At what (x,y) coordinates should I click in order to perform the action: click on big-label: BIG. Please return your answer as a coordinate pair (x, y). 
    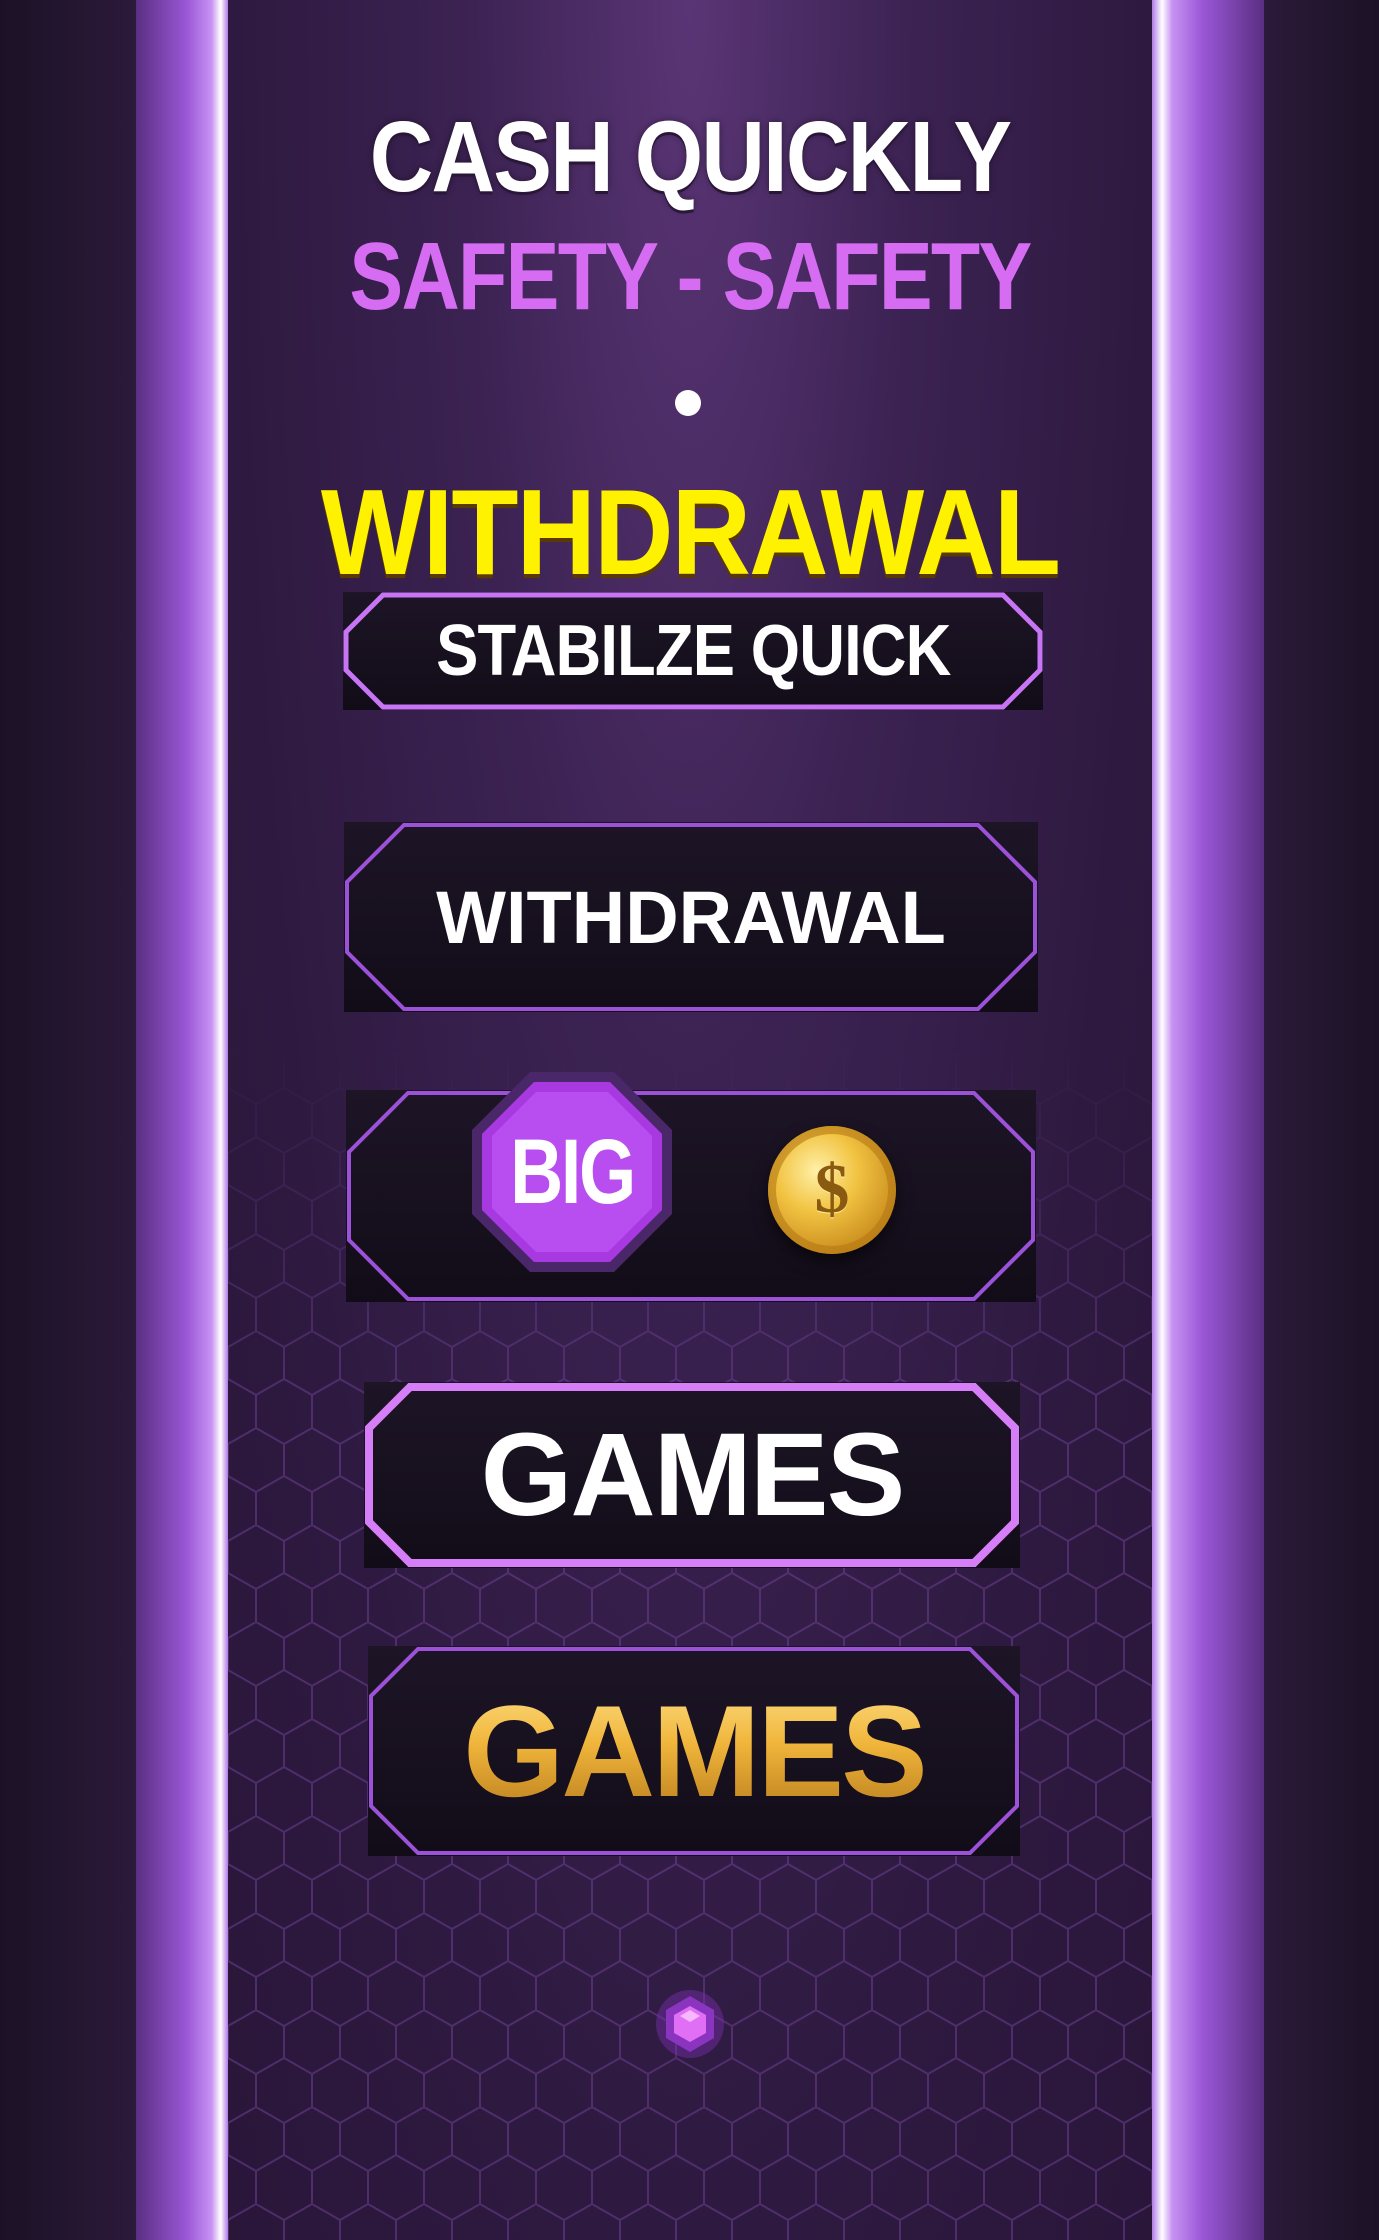
    Looking at the image, I should click on (573, 1171).